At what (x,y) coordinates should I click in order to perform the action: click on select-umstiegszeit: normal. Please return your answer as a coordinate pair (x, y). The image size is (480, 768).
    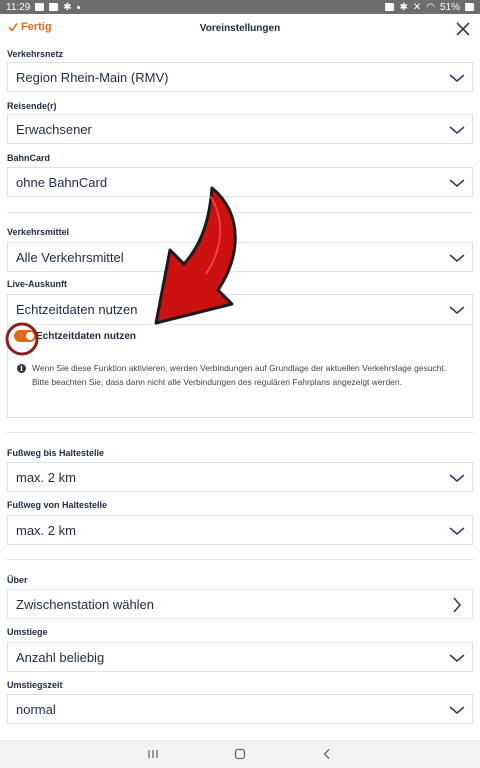
    Looking at the image, I should click on (240, 709).